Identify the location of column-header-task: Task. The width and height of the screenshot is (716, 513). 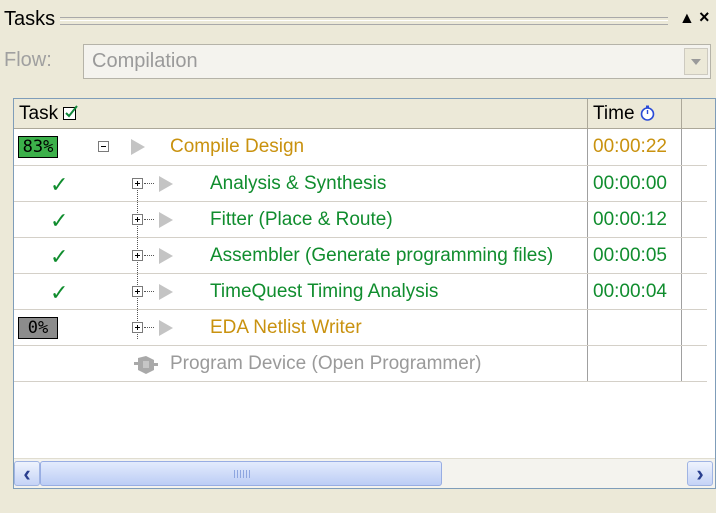
(301, 114).